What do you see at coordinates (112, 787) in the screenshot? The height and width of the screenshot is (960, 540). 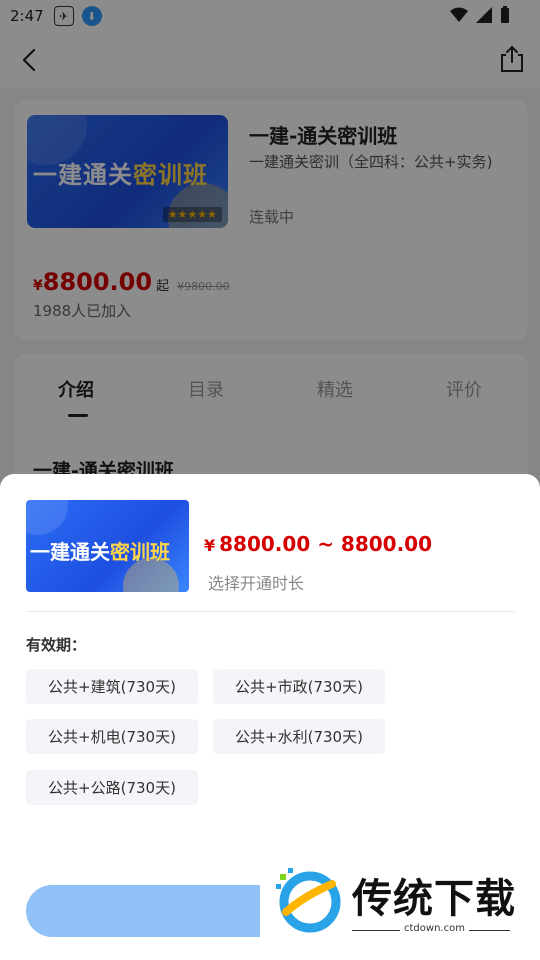 I see `option-highway: 公共+公路(730天)` at bounding box center [112, 787].